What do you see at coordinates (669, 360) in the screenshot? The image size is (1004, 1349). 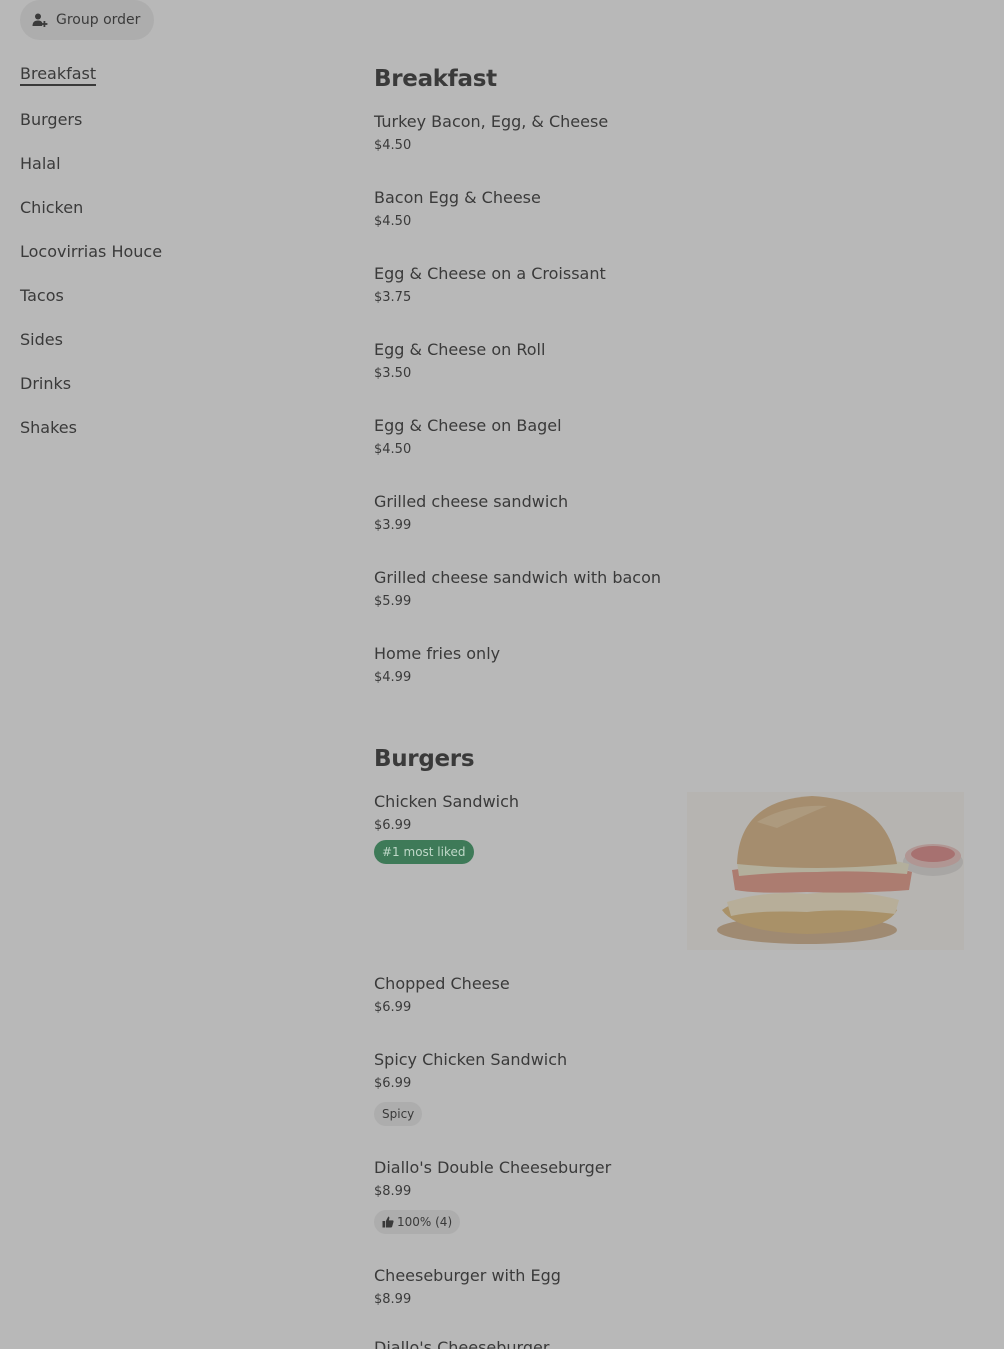 I see `menu-item: Egg & Cheese on Roll $3.50` at bounding box center [669, 360].